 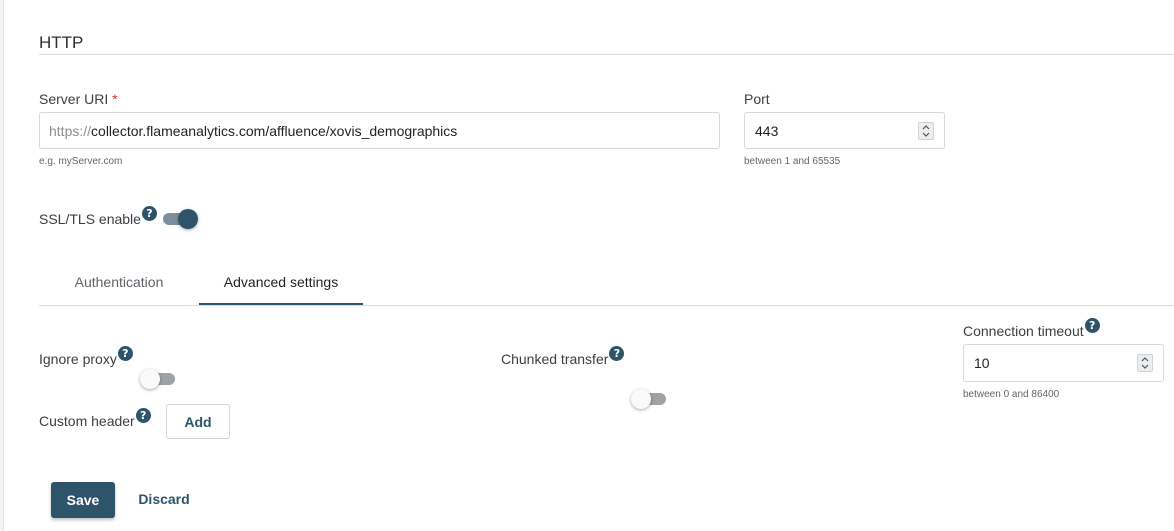 I want to click on chunked-transfer-toggle, so click(x=649, y=398).